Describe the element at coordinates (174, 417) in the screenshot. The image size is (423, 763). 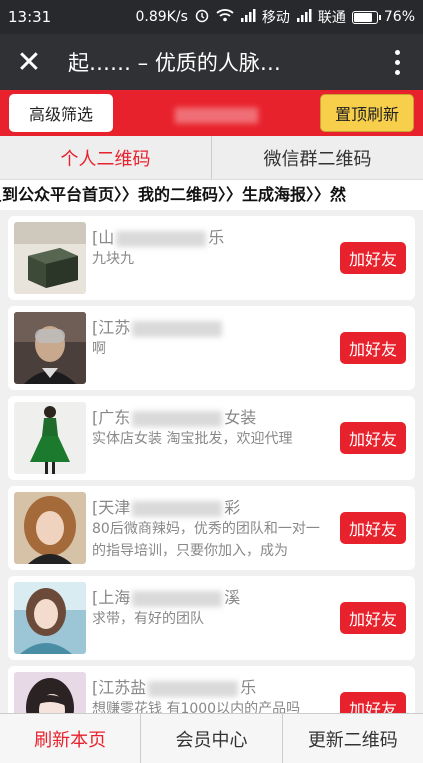
I see `member-name: [广东 女装` at that location.